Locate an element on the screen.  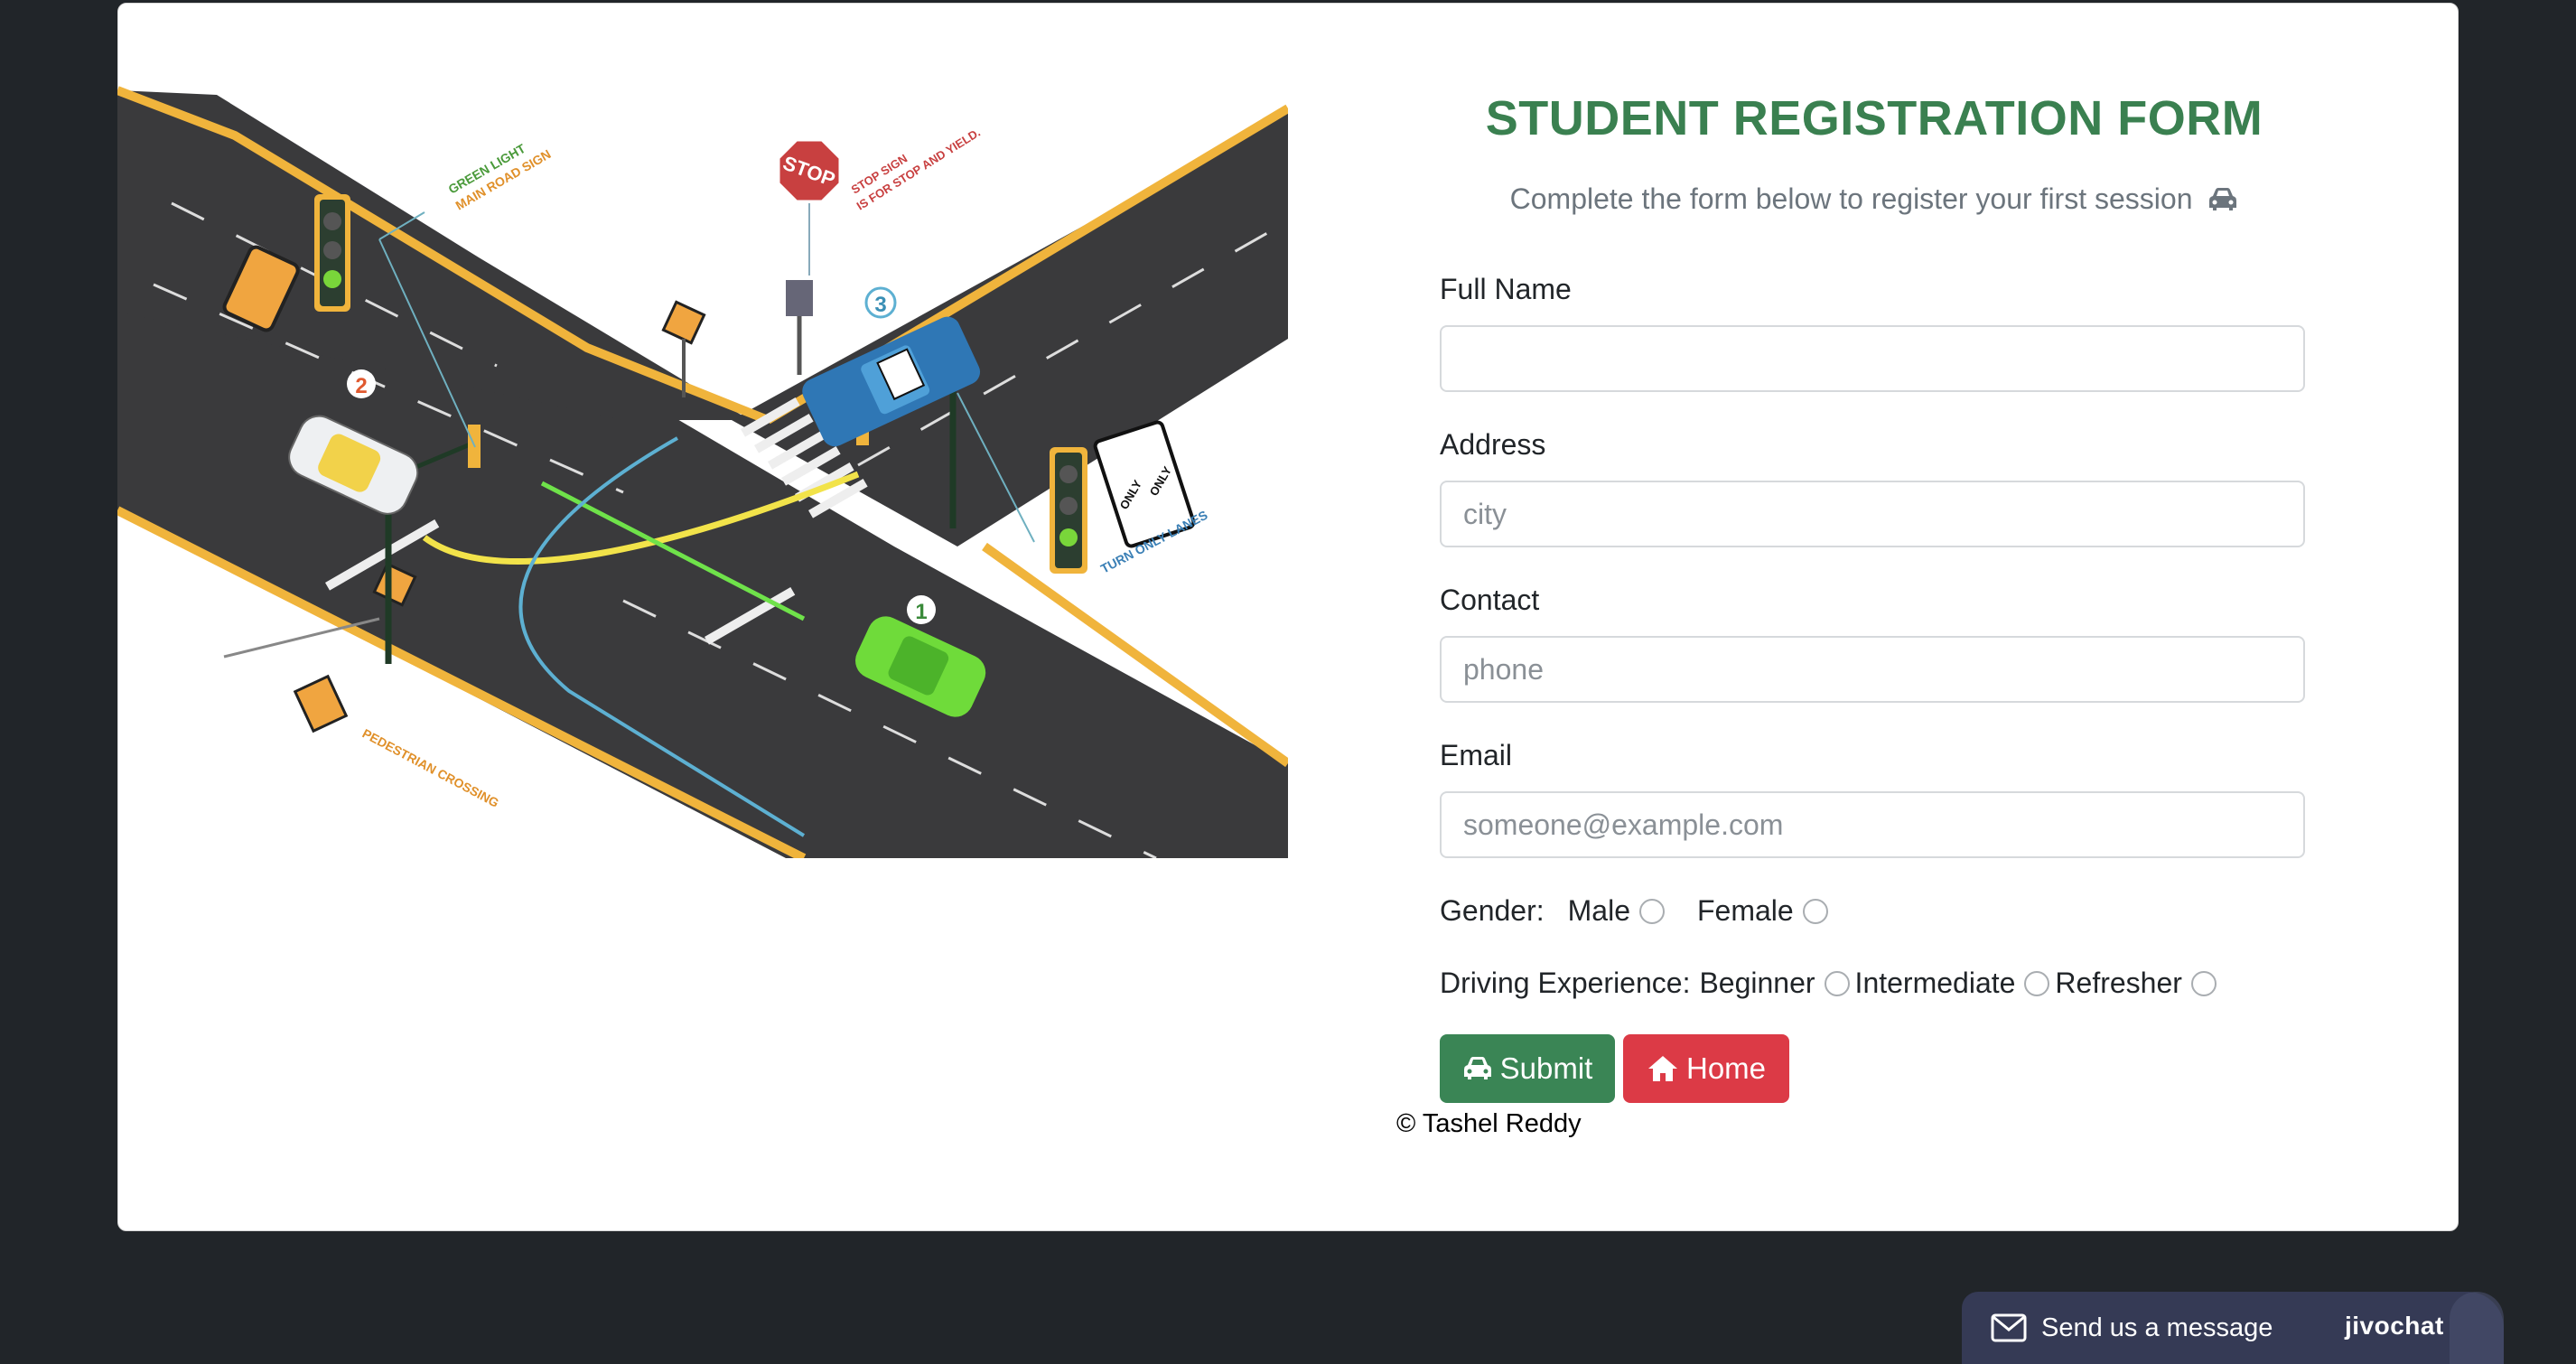
experience-refresher-label: Refresher is located at coordinates (2118, 983).